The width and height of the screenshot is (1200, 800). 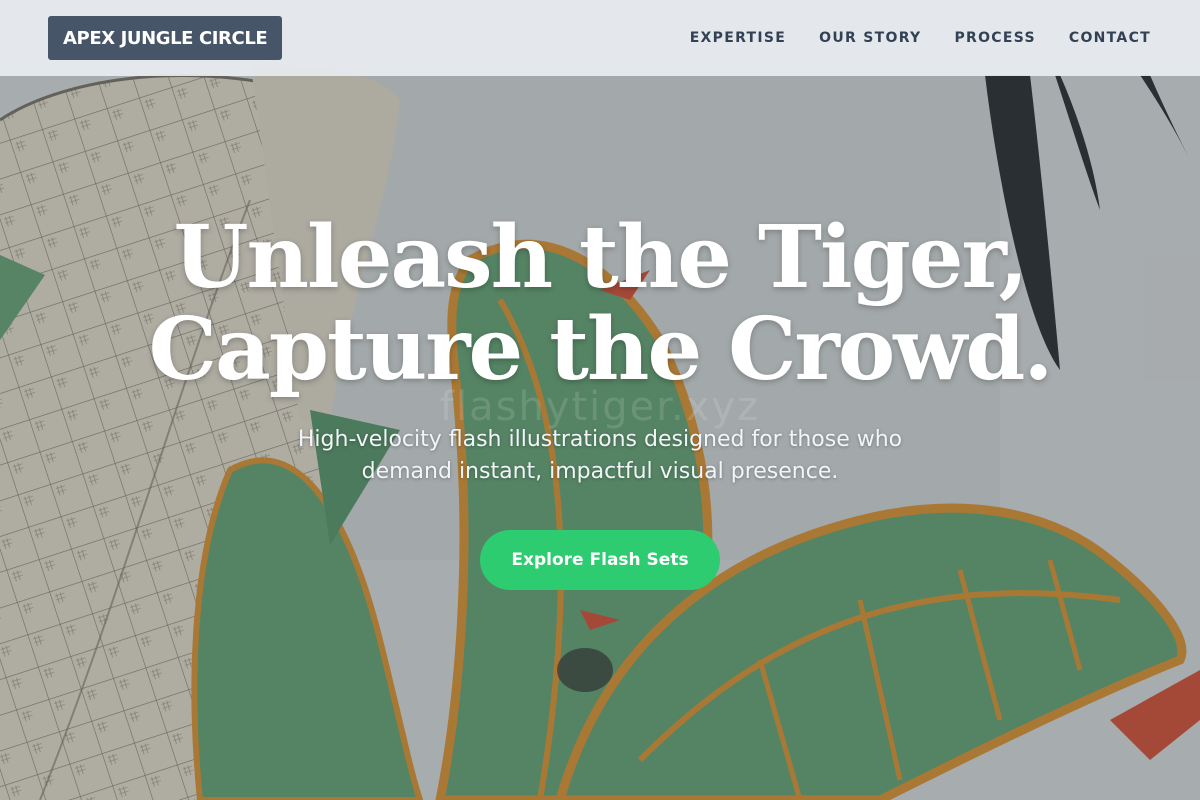 What do you see at coordinates (1110, 38) in the screenshot?
I see `nav-link-contact: CONTACT` at bounding box center [1110, 38].